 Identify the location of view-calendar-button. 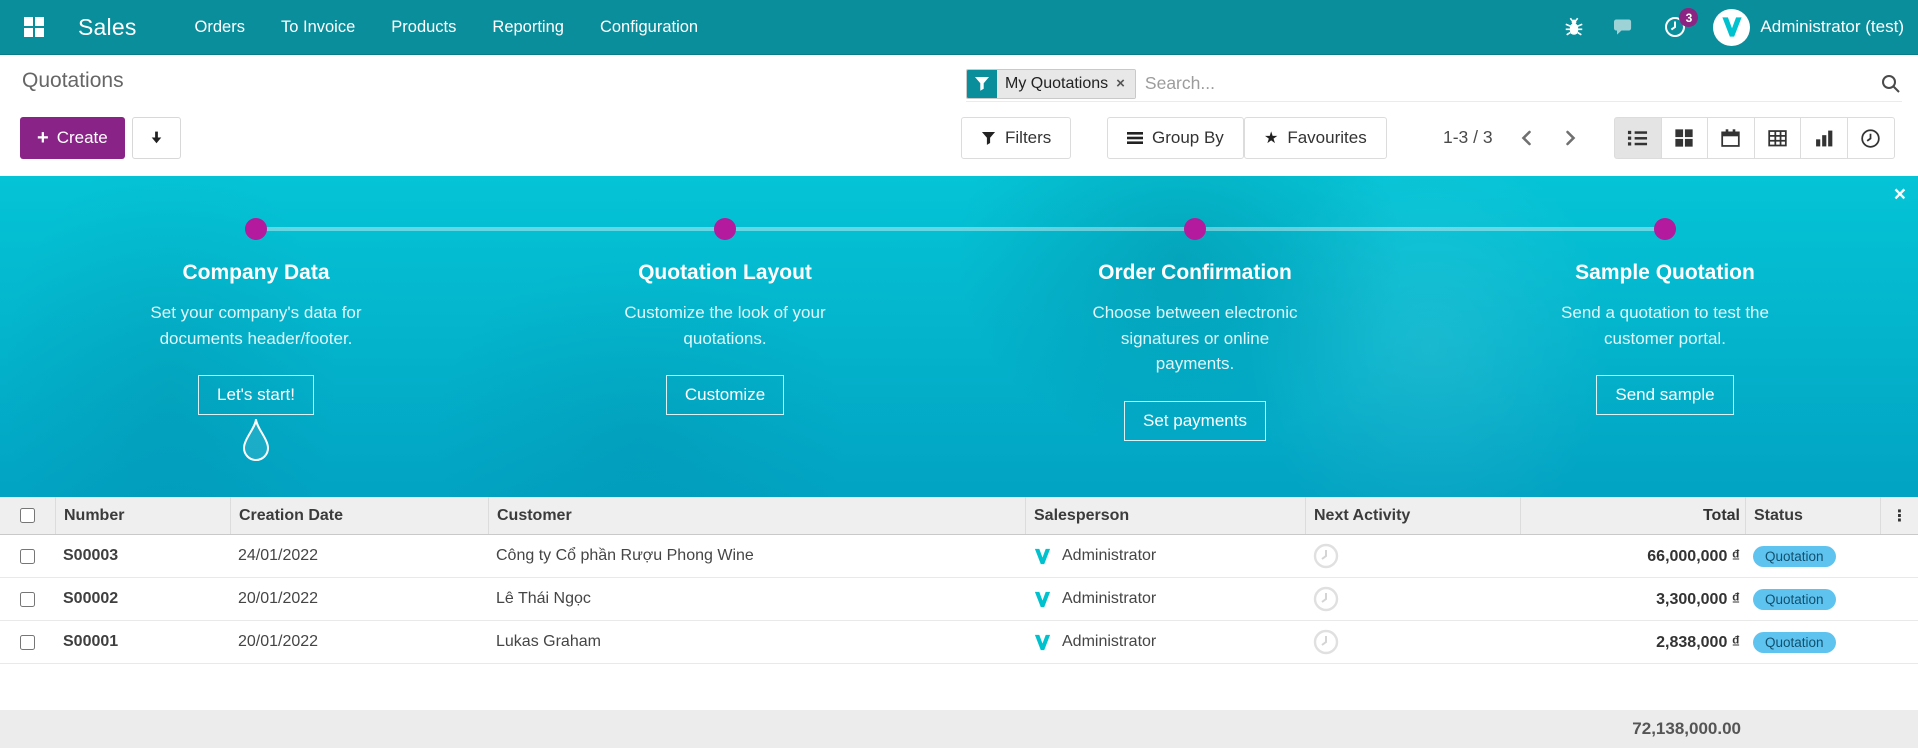
(1731, 138).